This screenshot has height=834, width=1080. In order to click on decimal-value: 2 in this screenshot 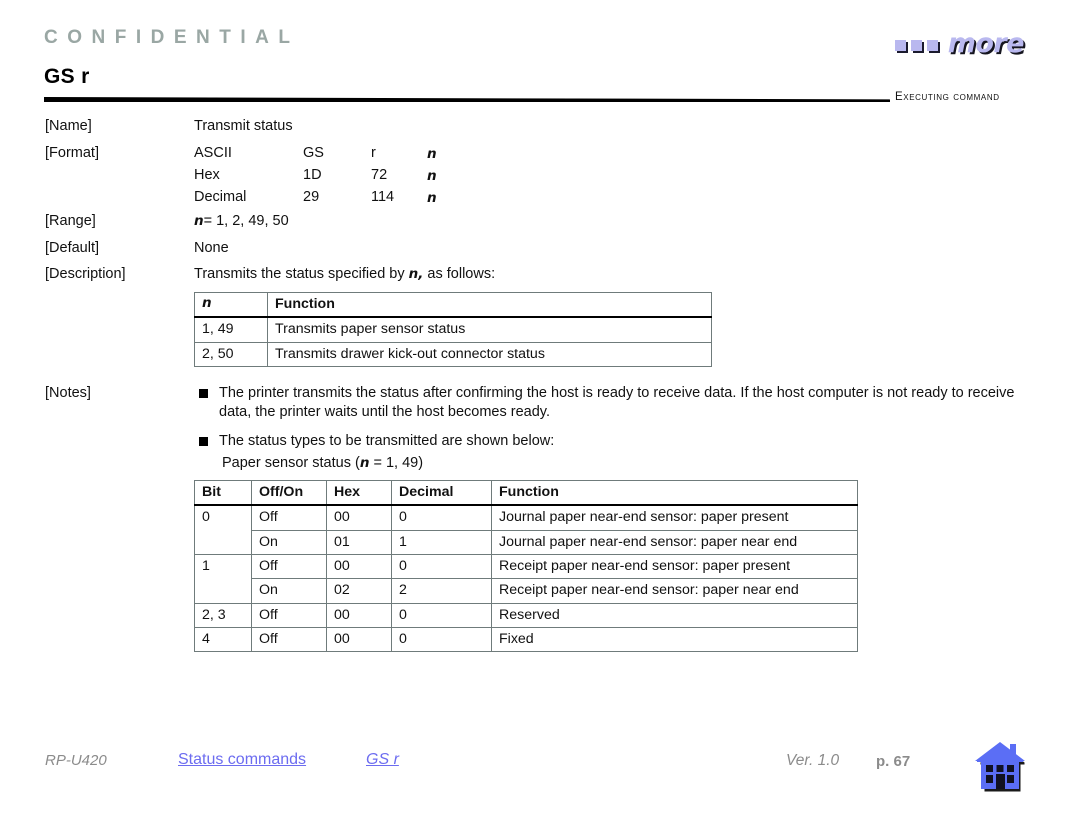, I will do `click(441, 591)`.